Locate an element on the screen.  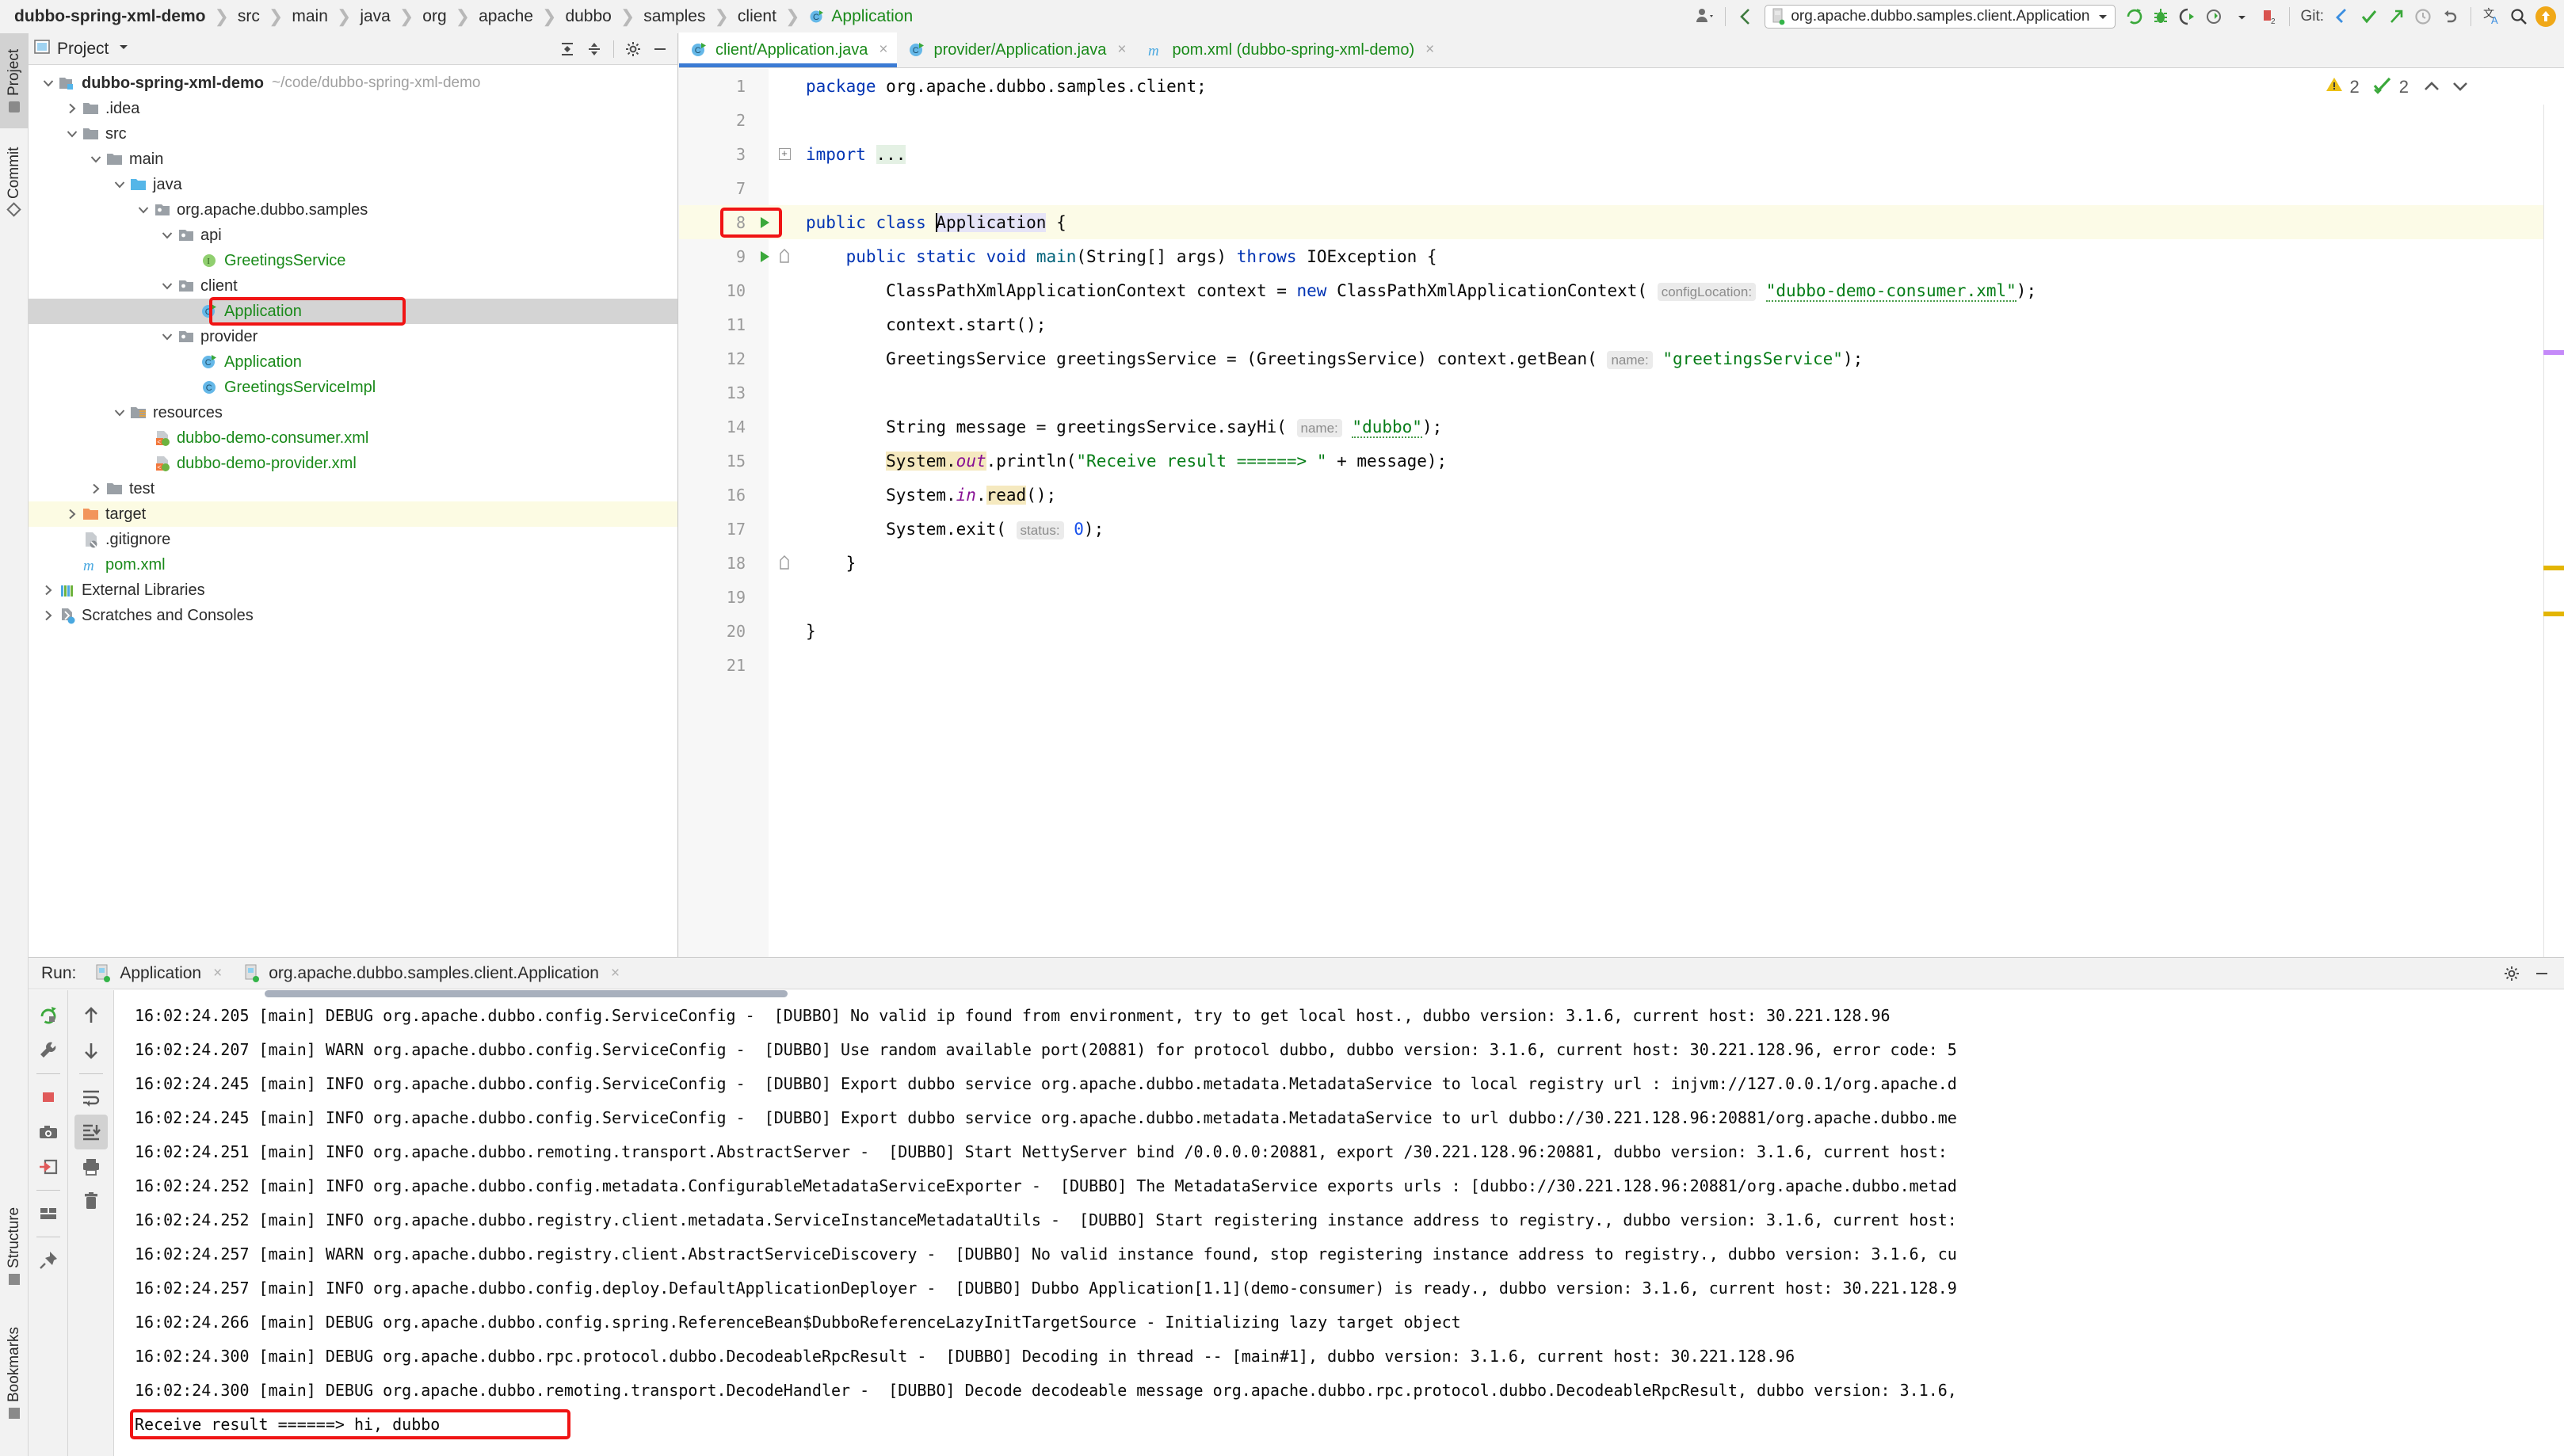
tree-node: .gitignore is located at coordinates (353, 539).